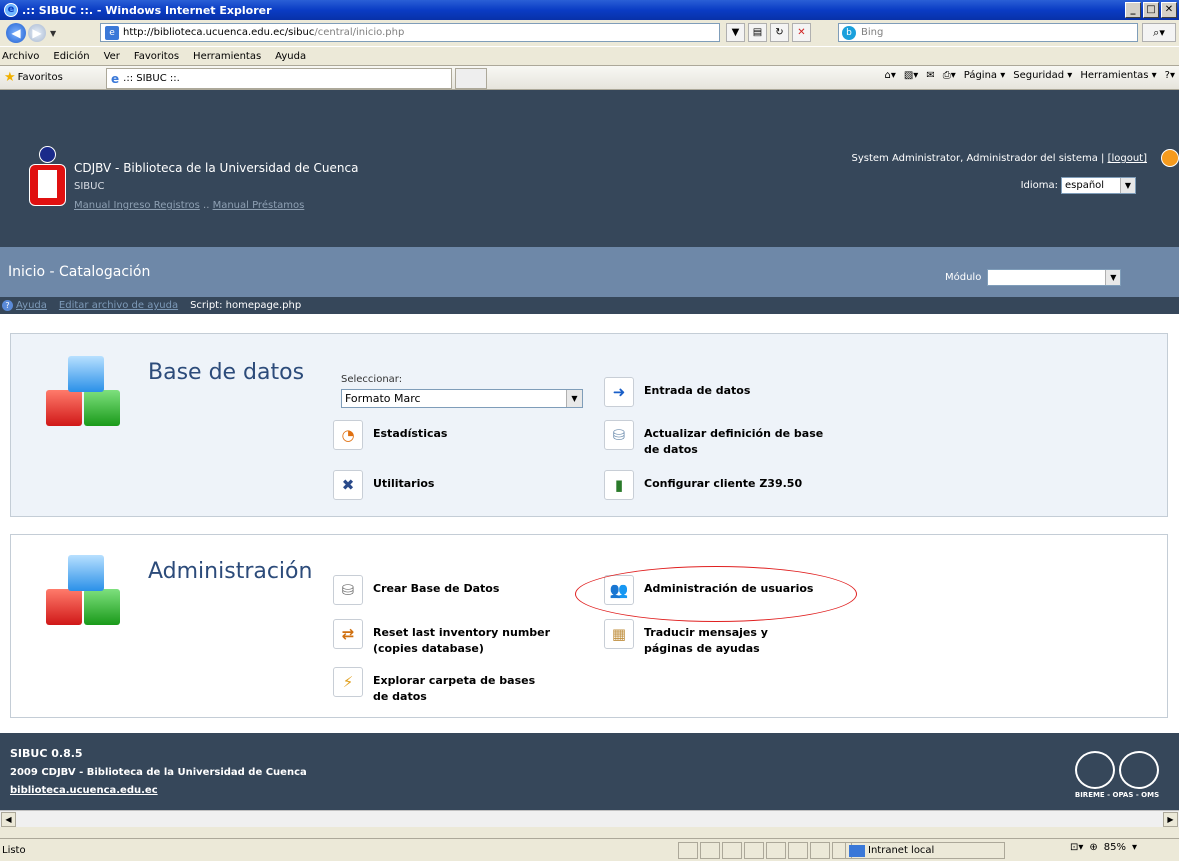 Image resolution: width=1179 pixels, height=861 pixels. Describe the element at coordinates (1135, 847) in the screenshot. I see `chevron-down-icon: ▾` at that location.